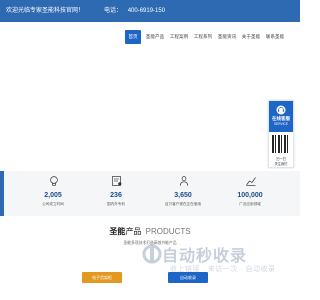  I want to click on nav-item-news: 圣能资讯, so click(227, 37).